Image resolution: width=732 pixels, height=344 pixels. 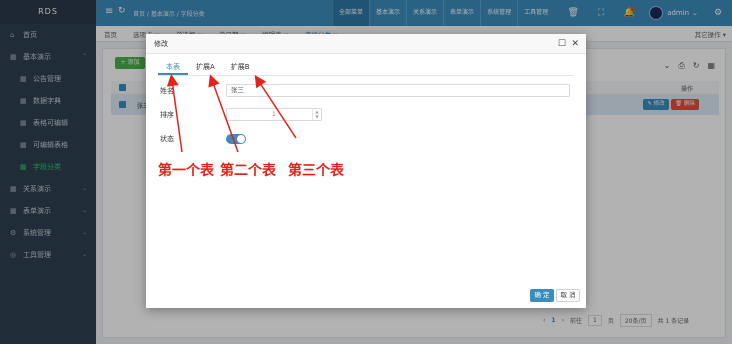 What do you see at coordinates (398, 90) in the screenshot?
I see `name-input: 张三` at bounding box center [398, 90].